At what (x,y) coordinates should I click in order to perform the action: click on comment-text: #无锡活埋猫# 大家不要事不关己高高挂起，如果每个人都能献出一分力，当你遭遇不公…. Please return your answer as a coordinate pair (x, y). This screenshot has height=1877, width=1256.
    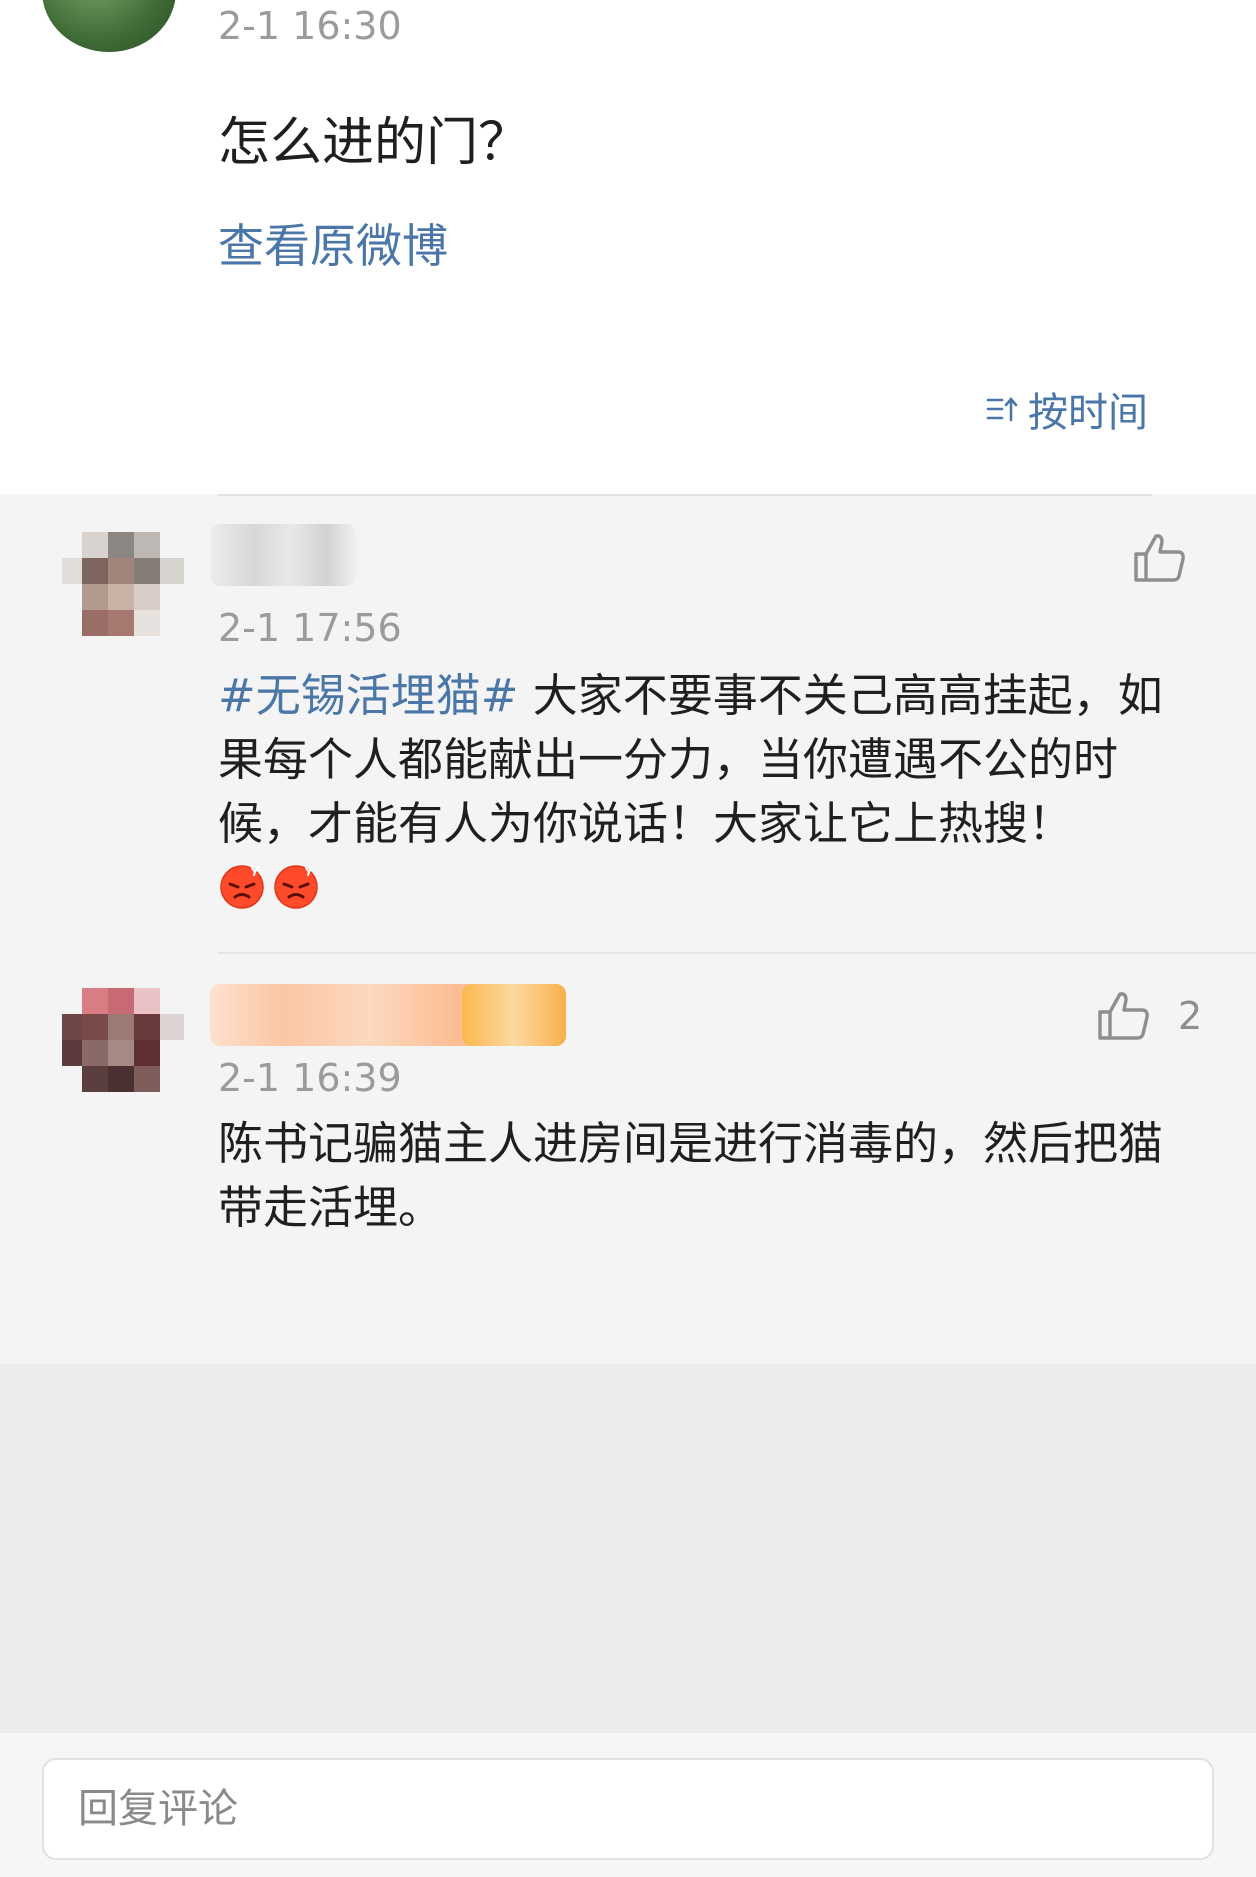
    Looking at the image, I should click on (710, 787).